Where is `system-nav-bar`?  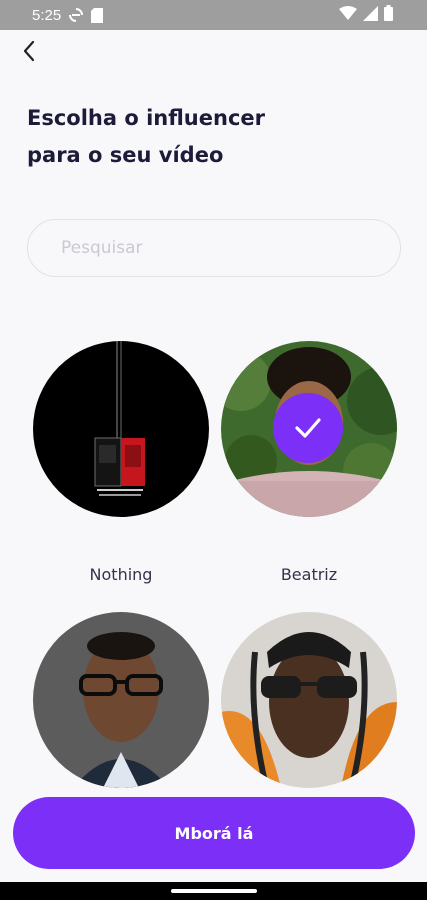
system-nav-bar is located at coordinates (213, 891).